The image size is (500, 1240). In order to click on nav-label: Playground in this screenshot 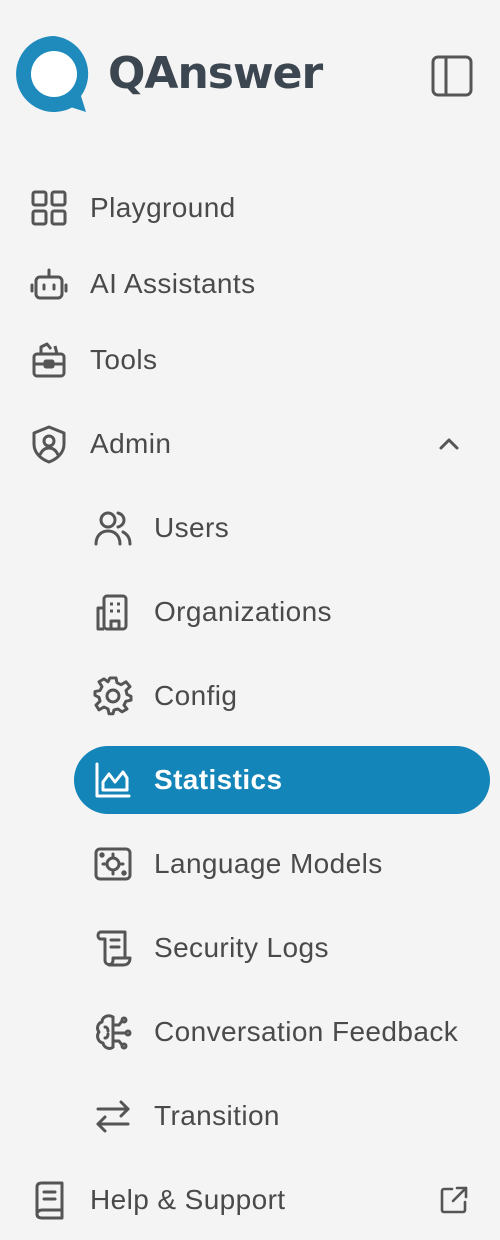, I will do `click(163, 207)`.